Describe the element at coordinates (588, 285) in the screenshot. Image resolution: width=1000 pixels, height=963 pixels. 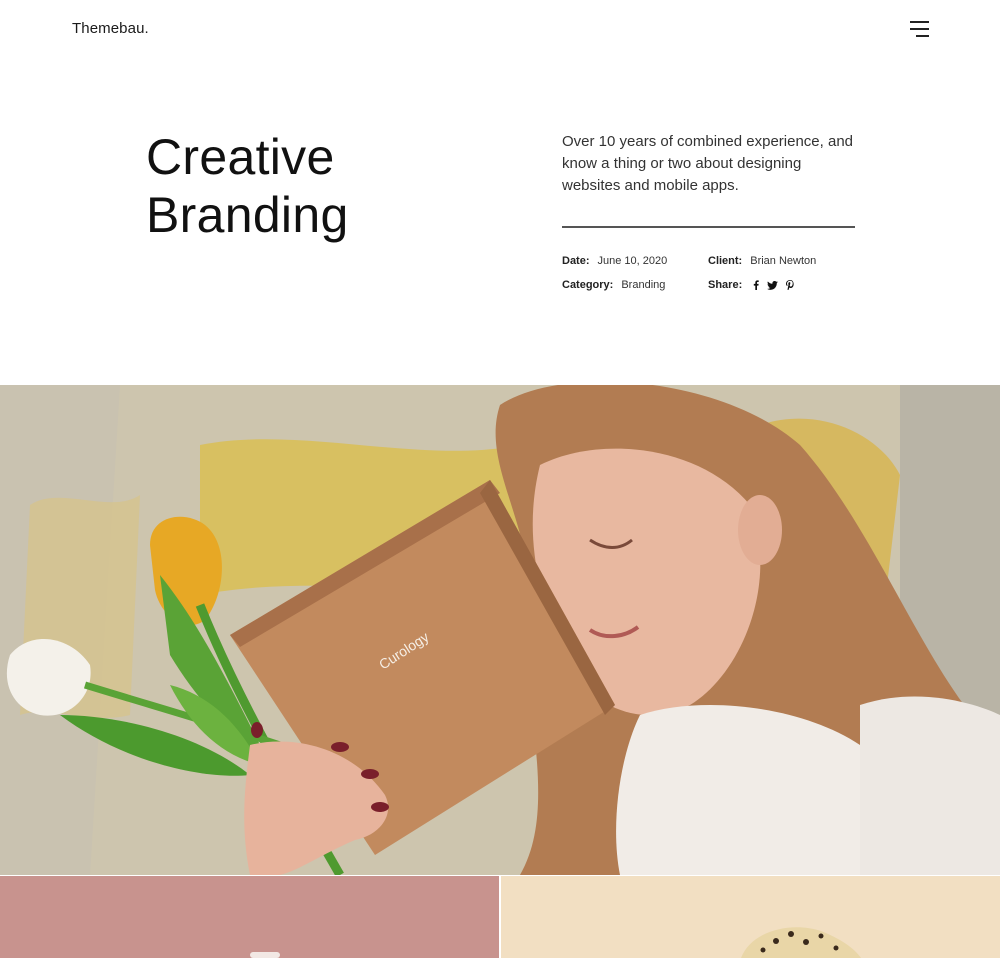
I see `category-label: Category:` at that location.